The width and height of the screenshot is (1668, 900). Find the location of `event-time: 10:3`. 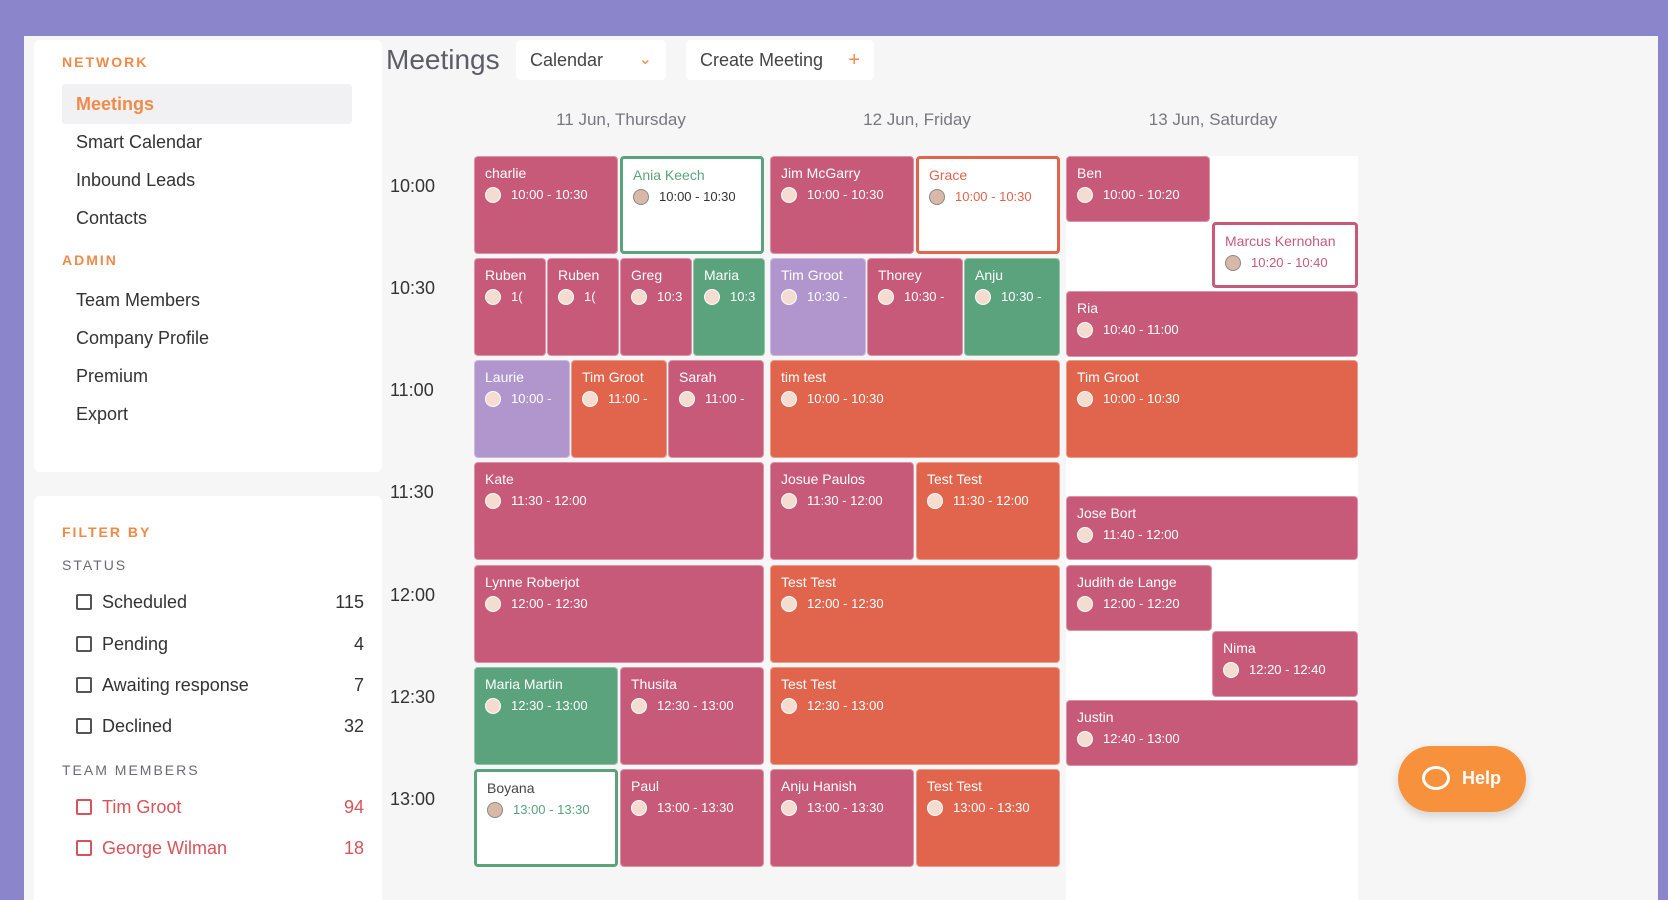

event-time: 10:3 is located at coordinates (670, 296).